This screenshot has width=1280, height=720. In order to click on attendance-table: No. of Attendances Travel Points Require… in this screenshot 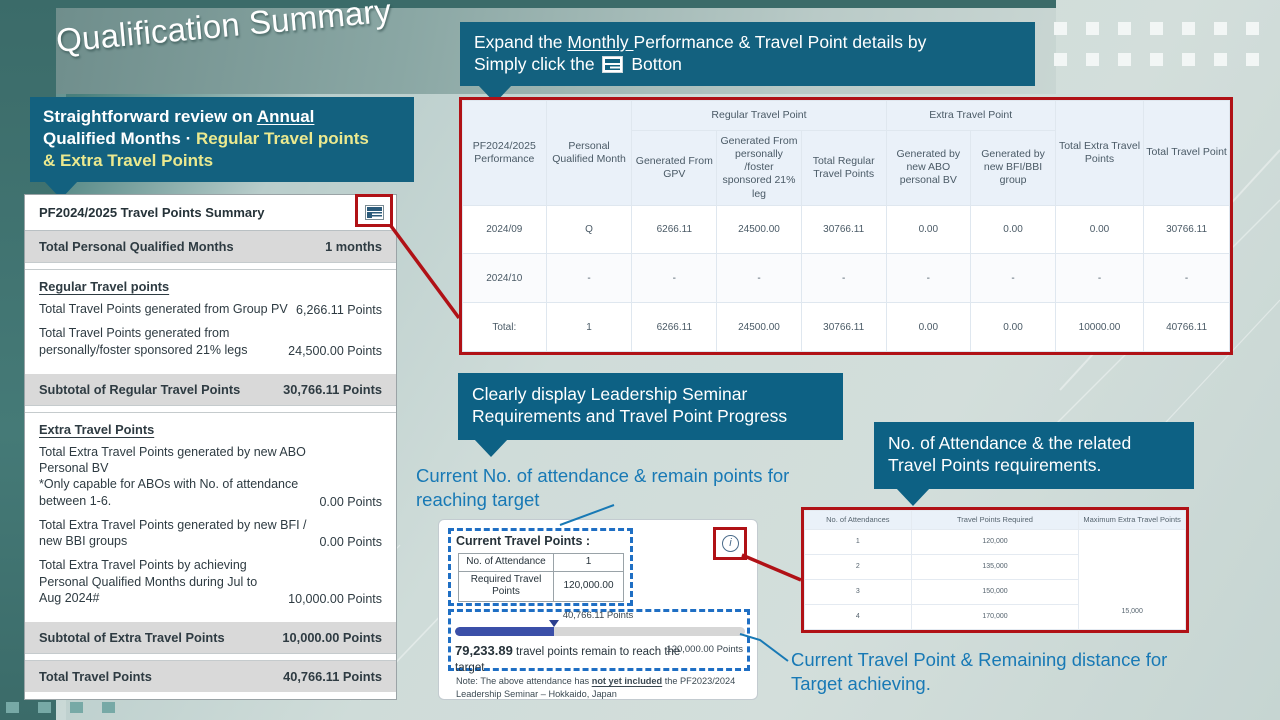, I will do `click(995, 570)`.